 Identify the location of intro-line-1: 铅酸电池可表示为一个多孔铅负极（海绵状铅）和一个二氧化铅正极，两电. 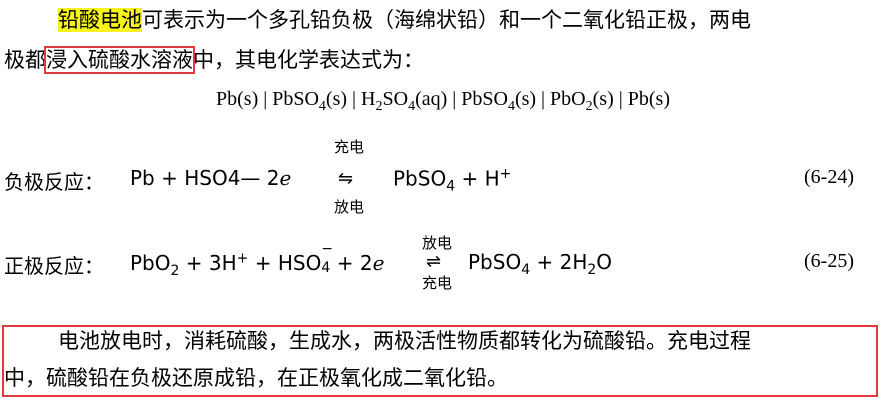
(404, 20).